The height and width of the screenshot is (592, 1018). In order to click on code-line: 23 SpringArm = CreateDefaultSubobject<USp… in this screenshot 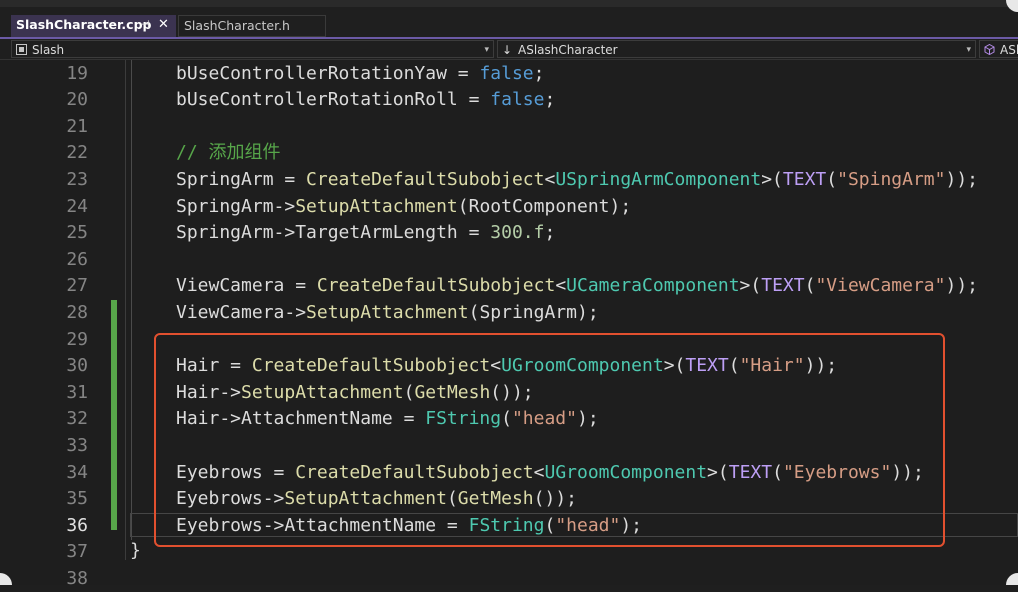, I will do `click(509, 180)`.